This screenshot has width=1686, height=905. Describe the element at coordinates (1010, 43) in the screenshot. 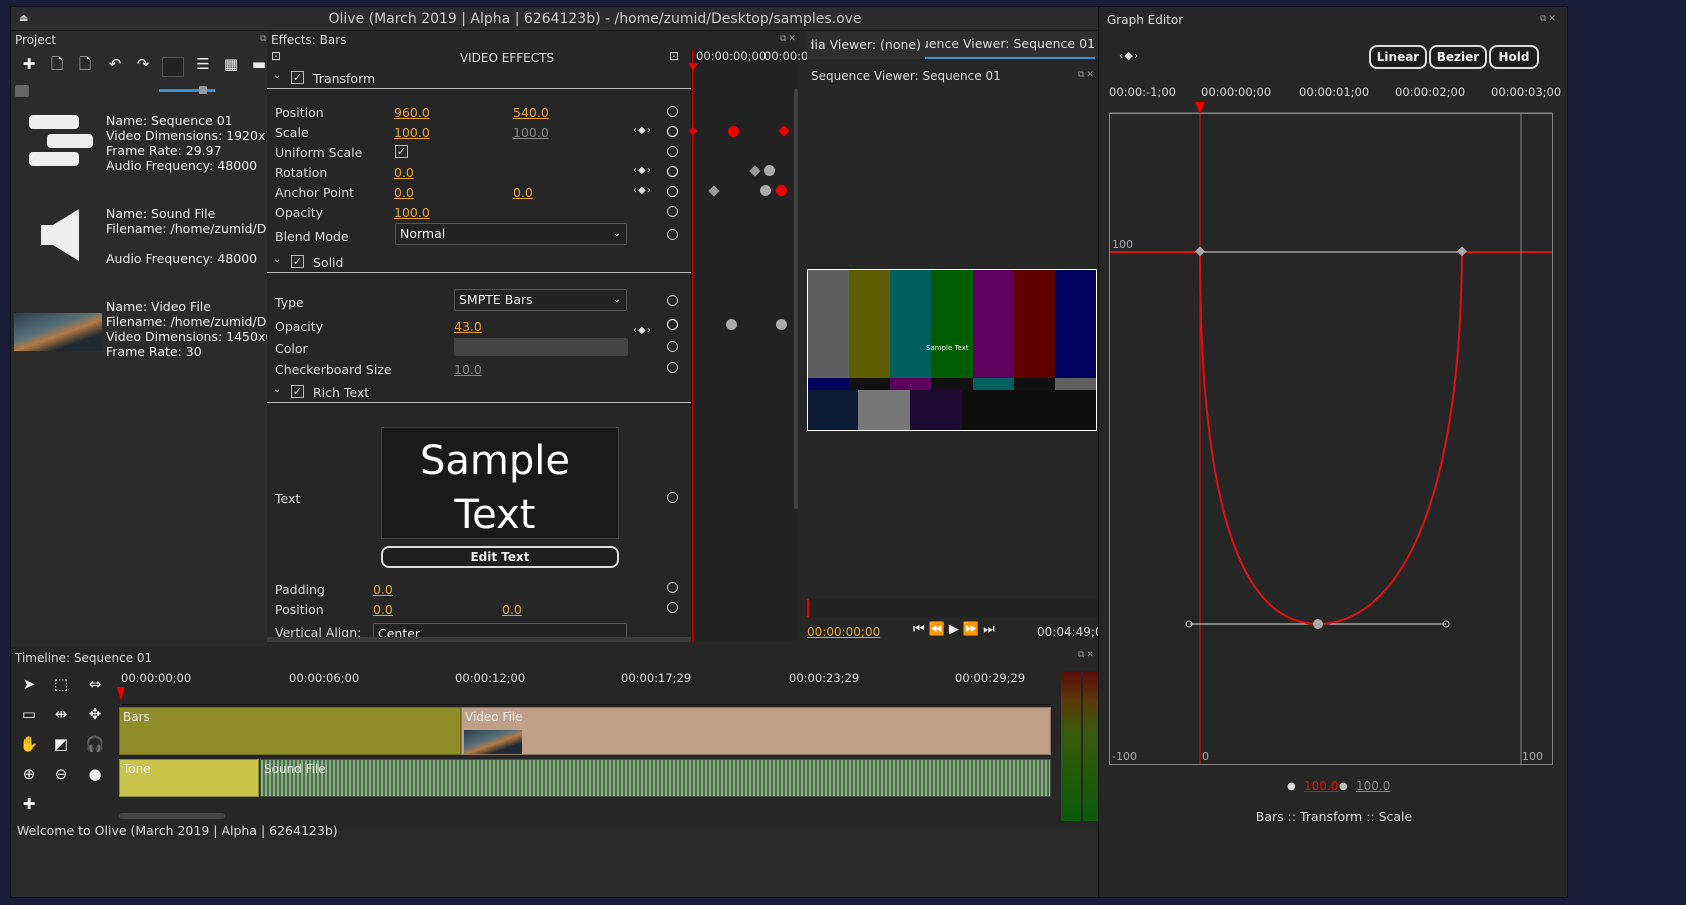

I see `tab-sequence-viewer: Sequence Viewer: Sequence 01` at that location.